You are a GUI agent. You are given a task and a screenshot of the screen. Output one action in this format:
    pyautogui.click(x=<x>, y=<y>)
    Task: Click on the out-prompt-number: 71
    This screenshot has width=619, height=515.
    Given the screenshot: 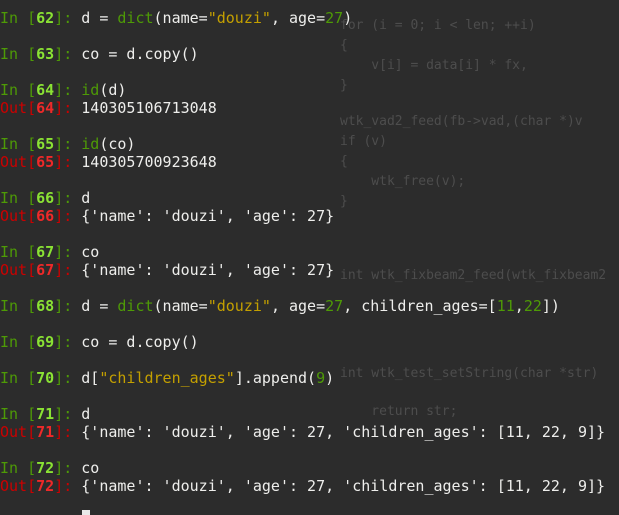 What is the action you would take?
    pyautogui.click(x=45, y=432)
    